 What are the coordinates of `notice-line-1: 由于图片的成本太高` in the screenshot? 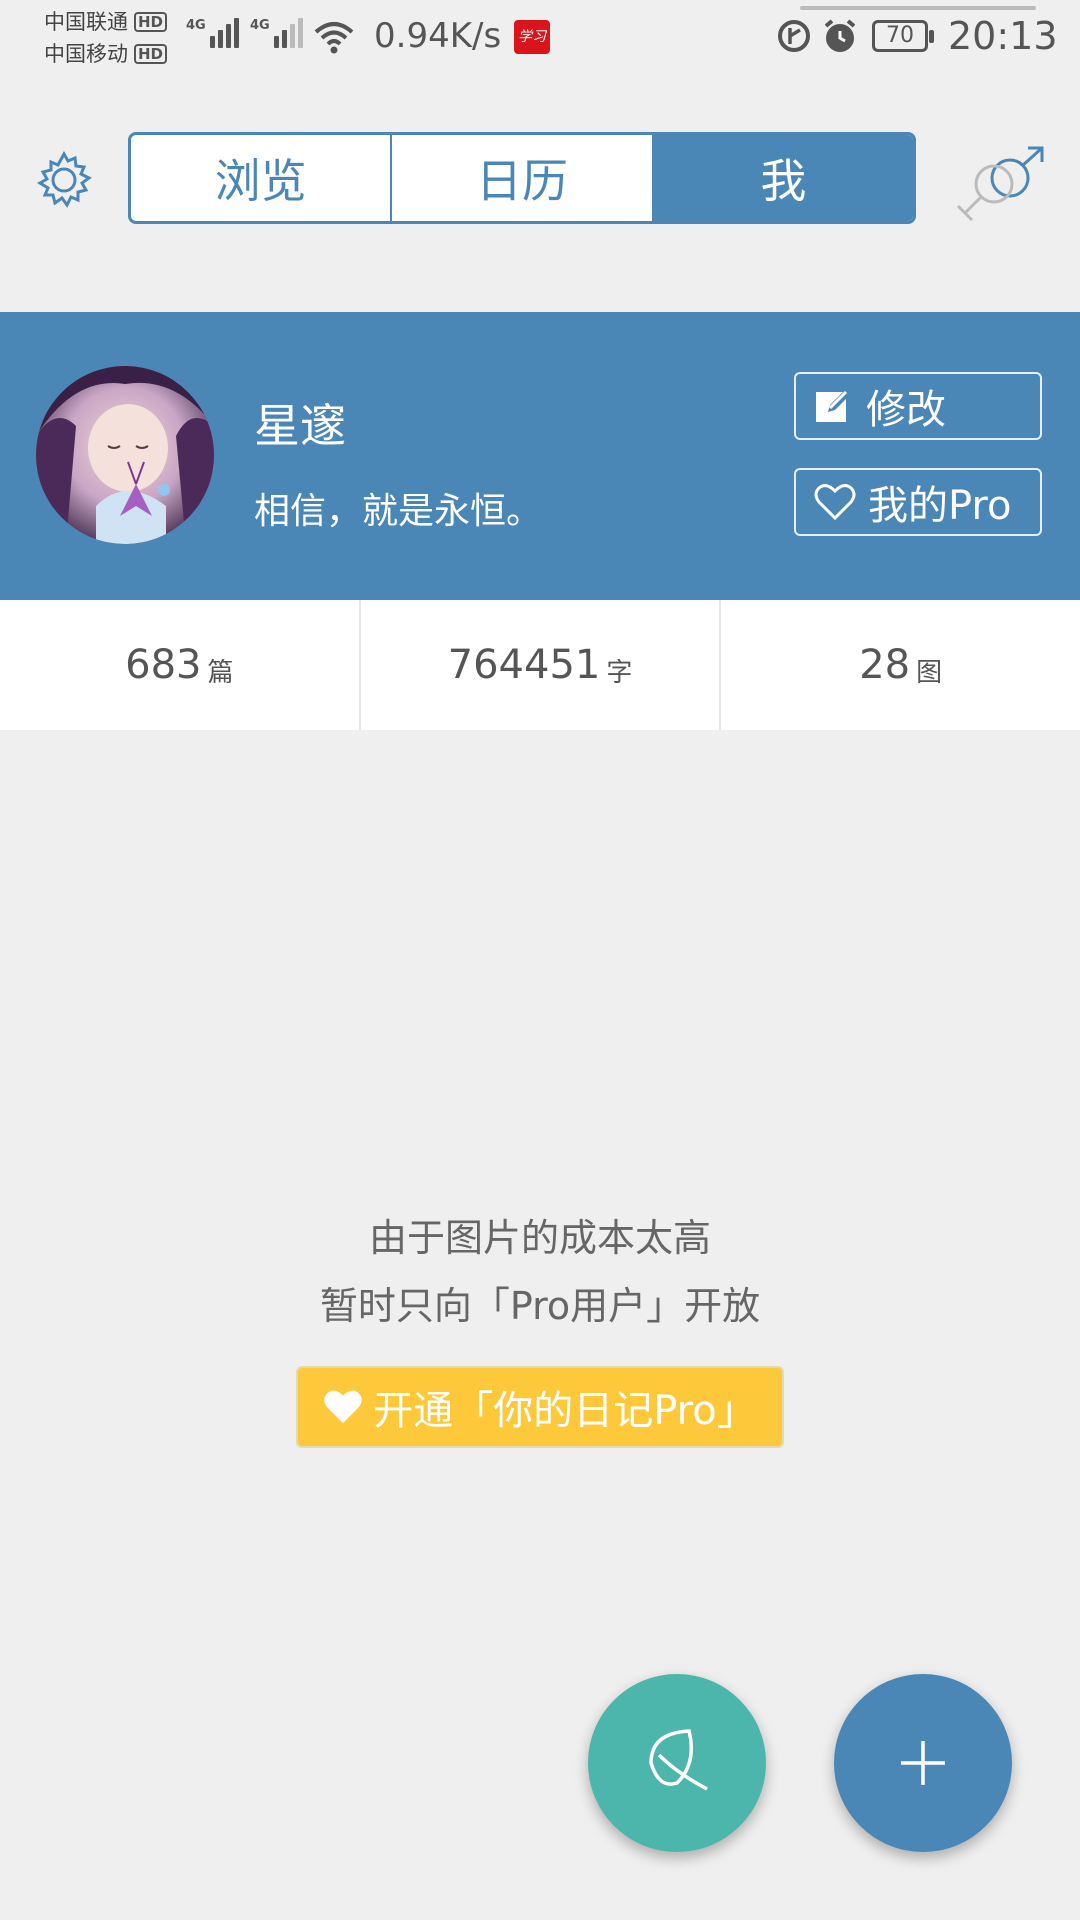 It's located at (539, 1238).